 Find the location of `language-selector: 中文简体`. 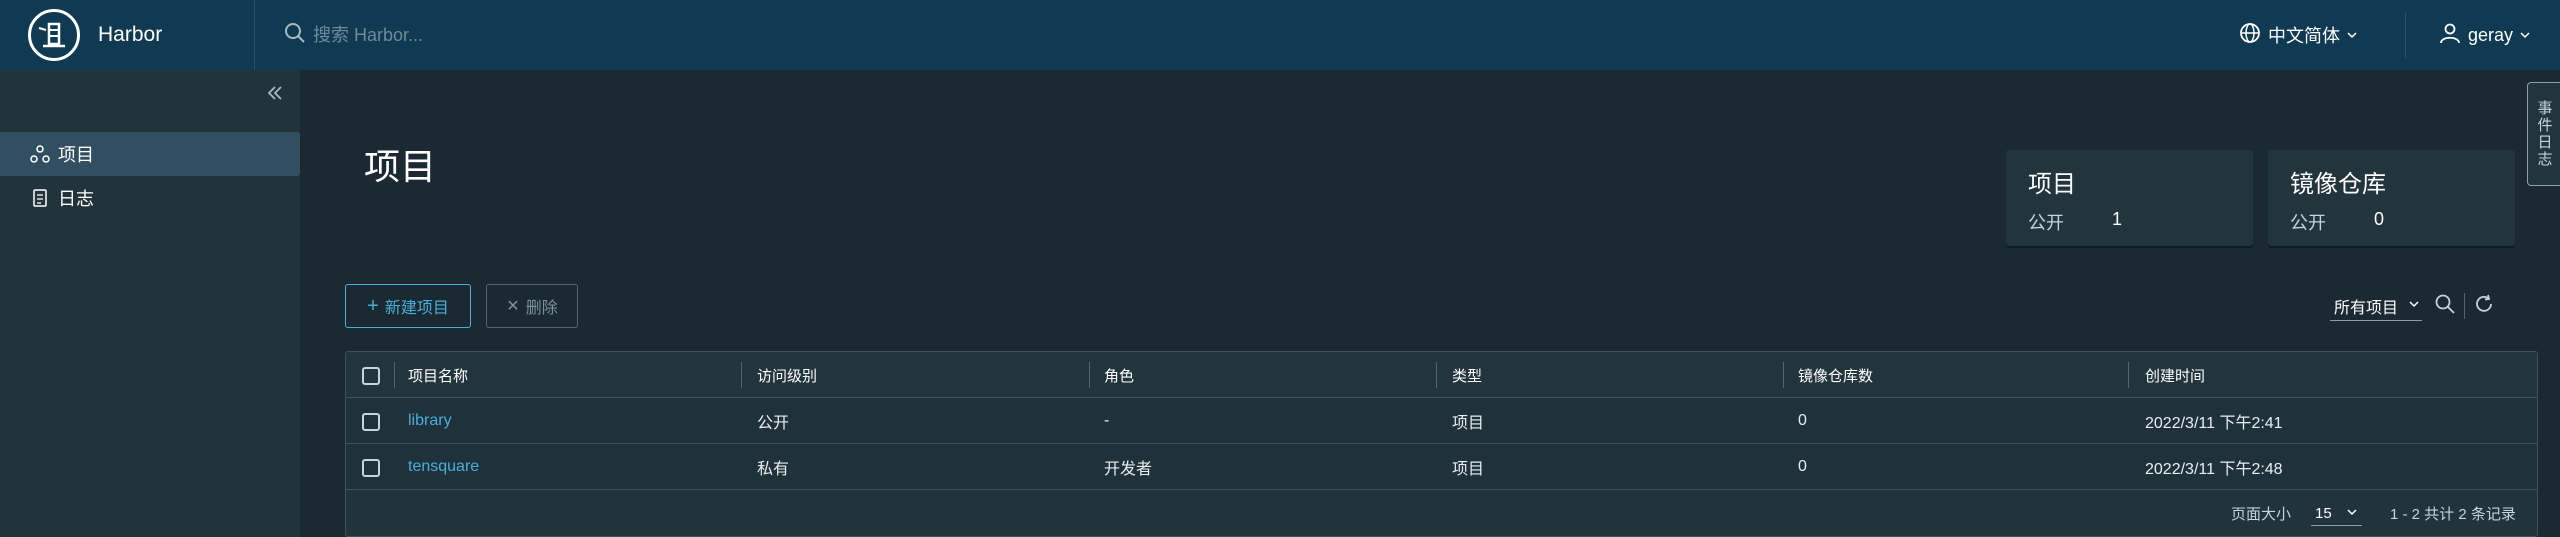

language-selector: 中文简体 is located at coordinates (2298, 35).